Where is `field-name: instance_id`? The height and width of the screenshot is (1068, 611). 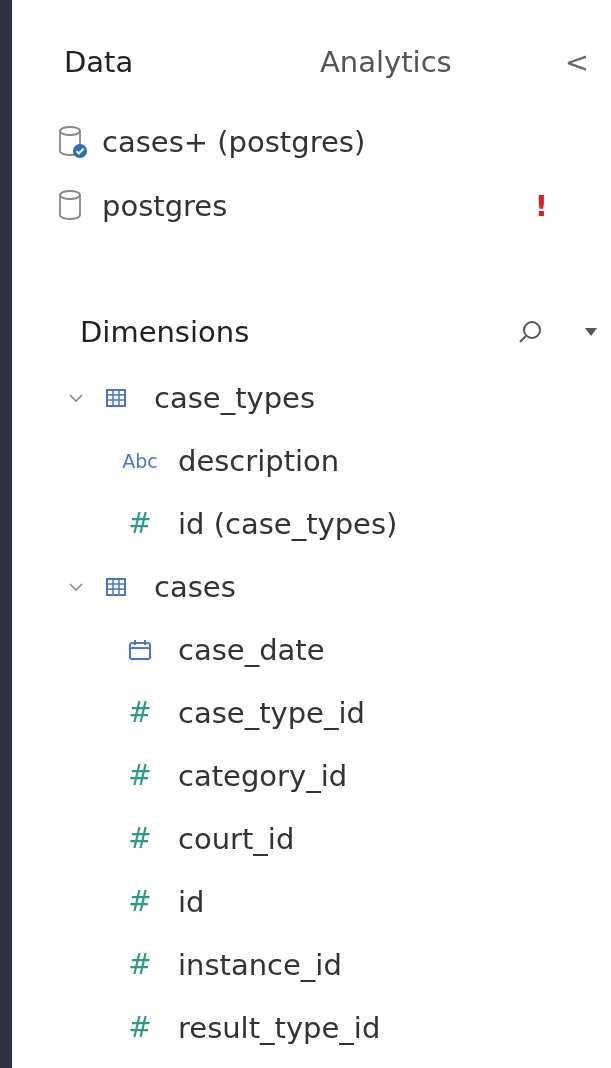 field-name: instance_id is located at coordinates (260, 964).